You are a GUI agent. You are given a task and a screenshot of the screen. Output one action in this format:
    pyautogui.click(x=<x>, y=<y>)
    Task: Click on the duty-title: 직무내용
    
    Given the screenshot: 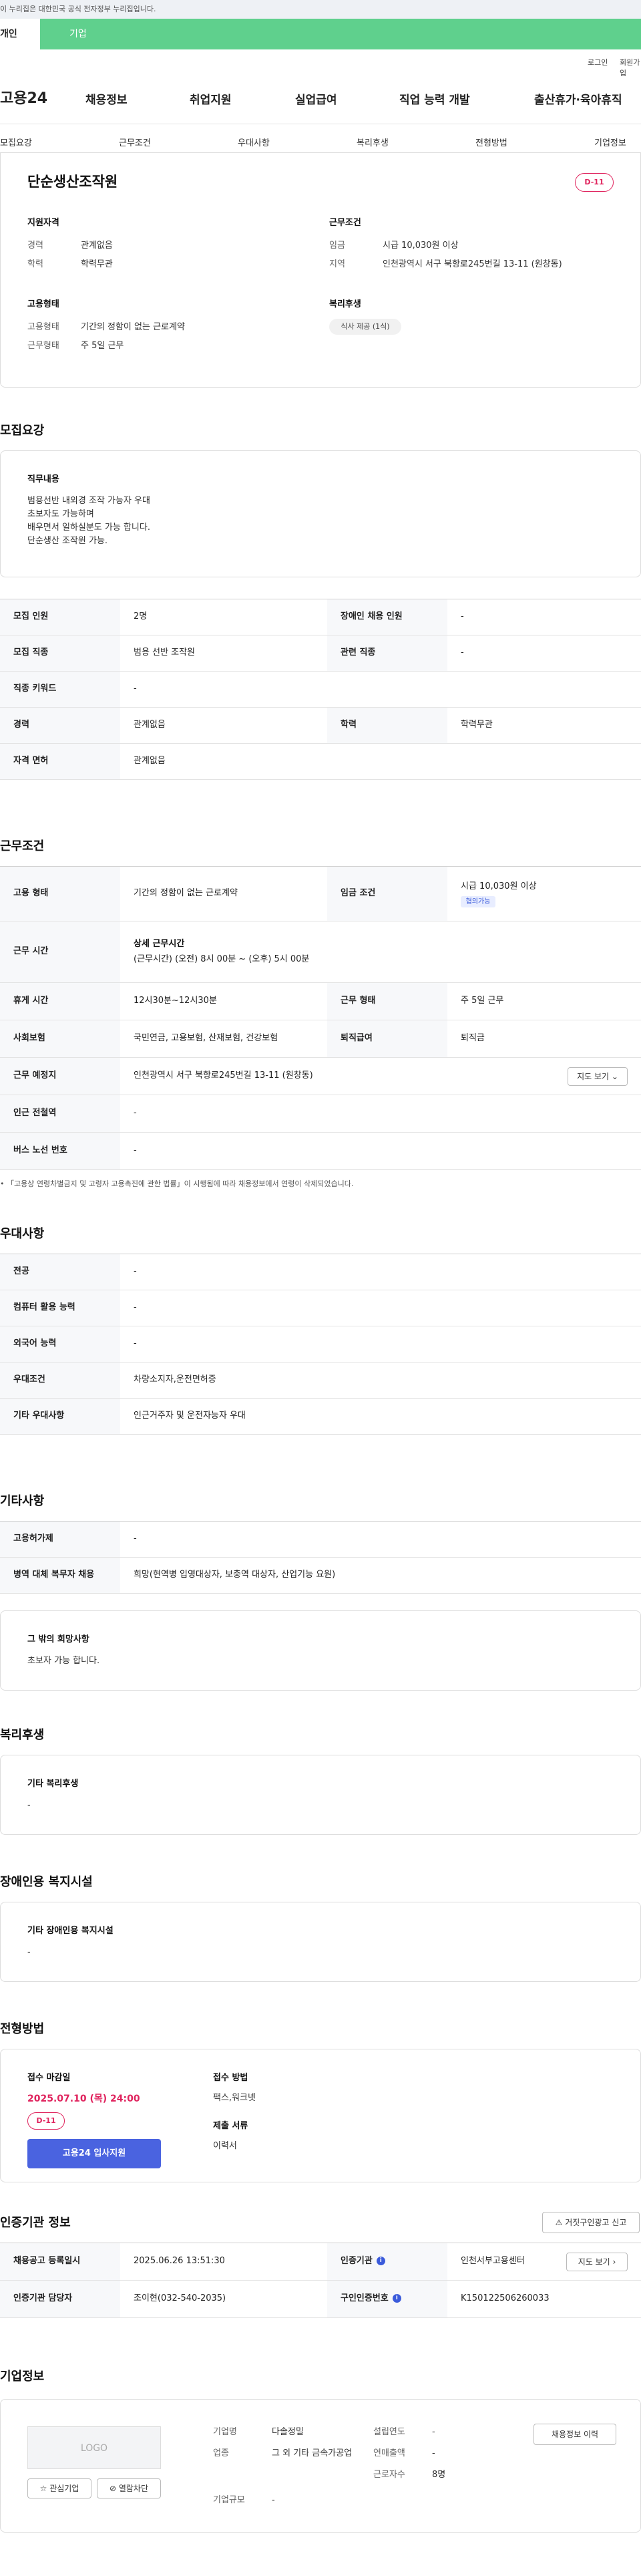 What is the action you would take?
    pyautogui.click(x=43, y=479)
    